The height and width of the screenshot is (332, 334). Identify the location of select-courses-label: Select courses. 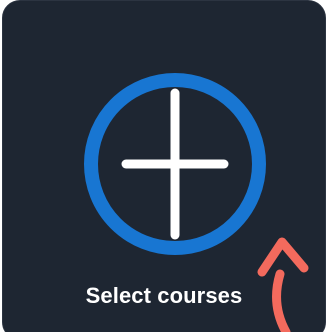
(164, 295).